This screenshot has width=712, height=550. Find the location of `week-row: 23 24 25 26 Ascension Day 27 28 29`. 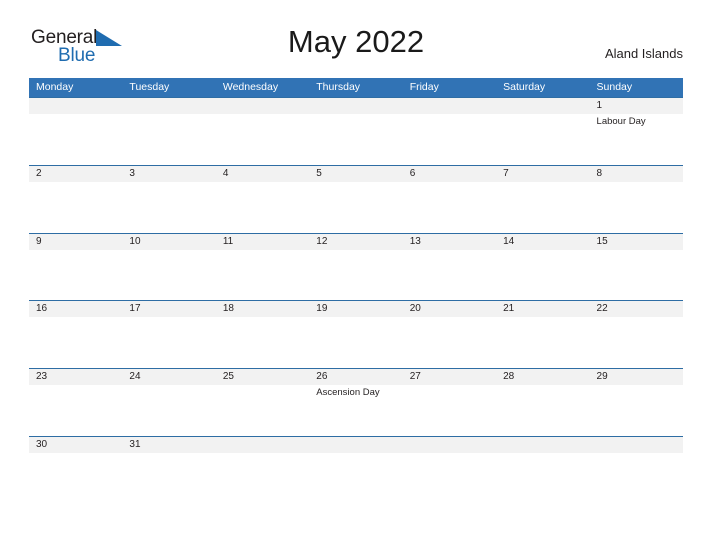

week-row: 23 24 25 26 Ascension Day 27 28 29 is located at coordinates (356, 402).